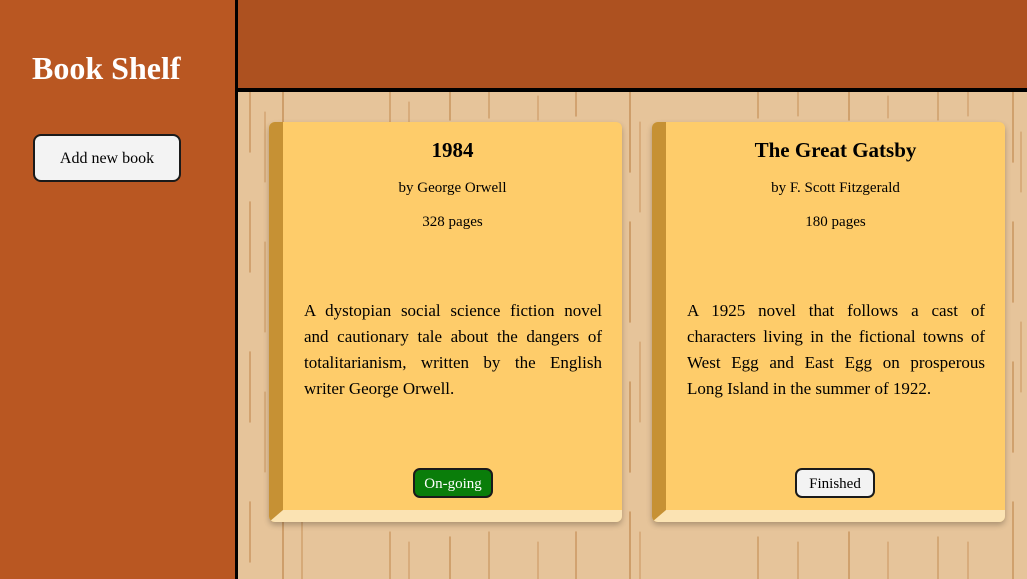 The width and height of the screenshot is (1027, 579). Describe the element at coordinates (107, 158) in the screenshot. I see `add-new-book-button: Add new book` at that location.